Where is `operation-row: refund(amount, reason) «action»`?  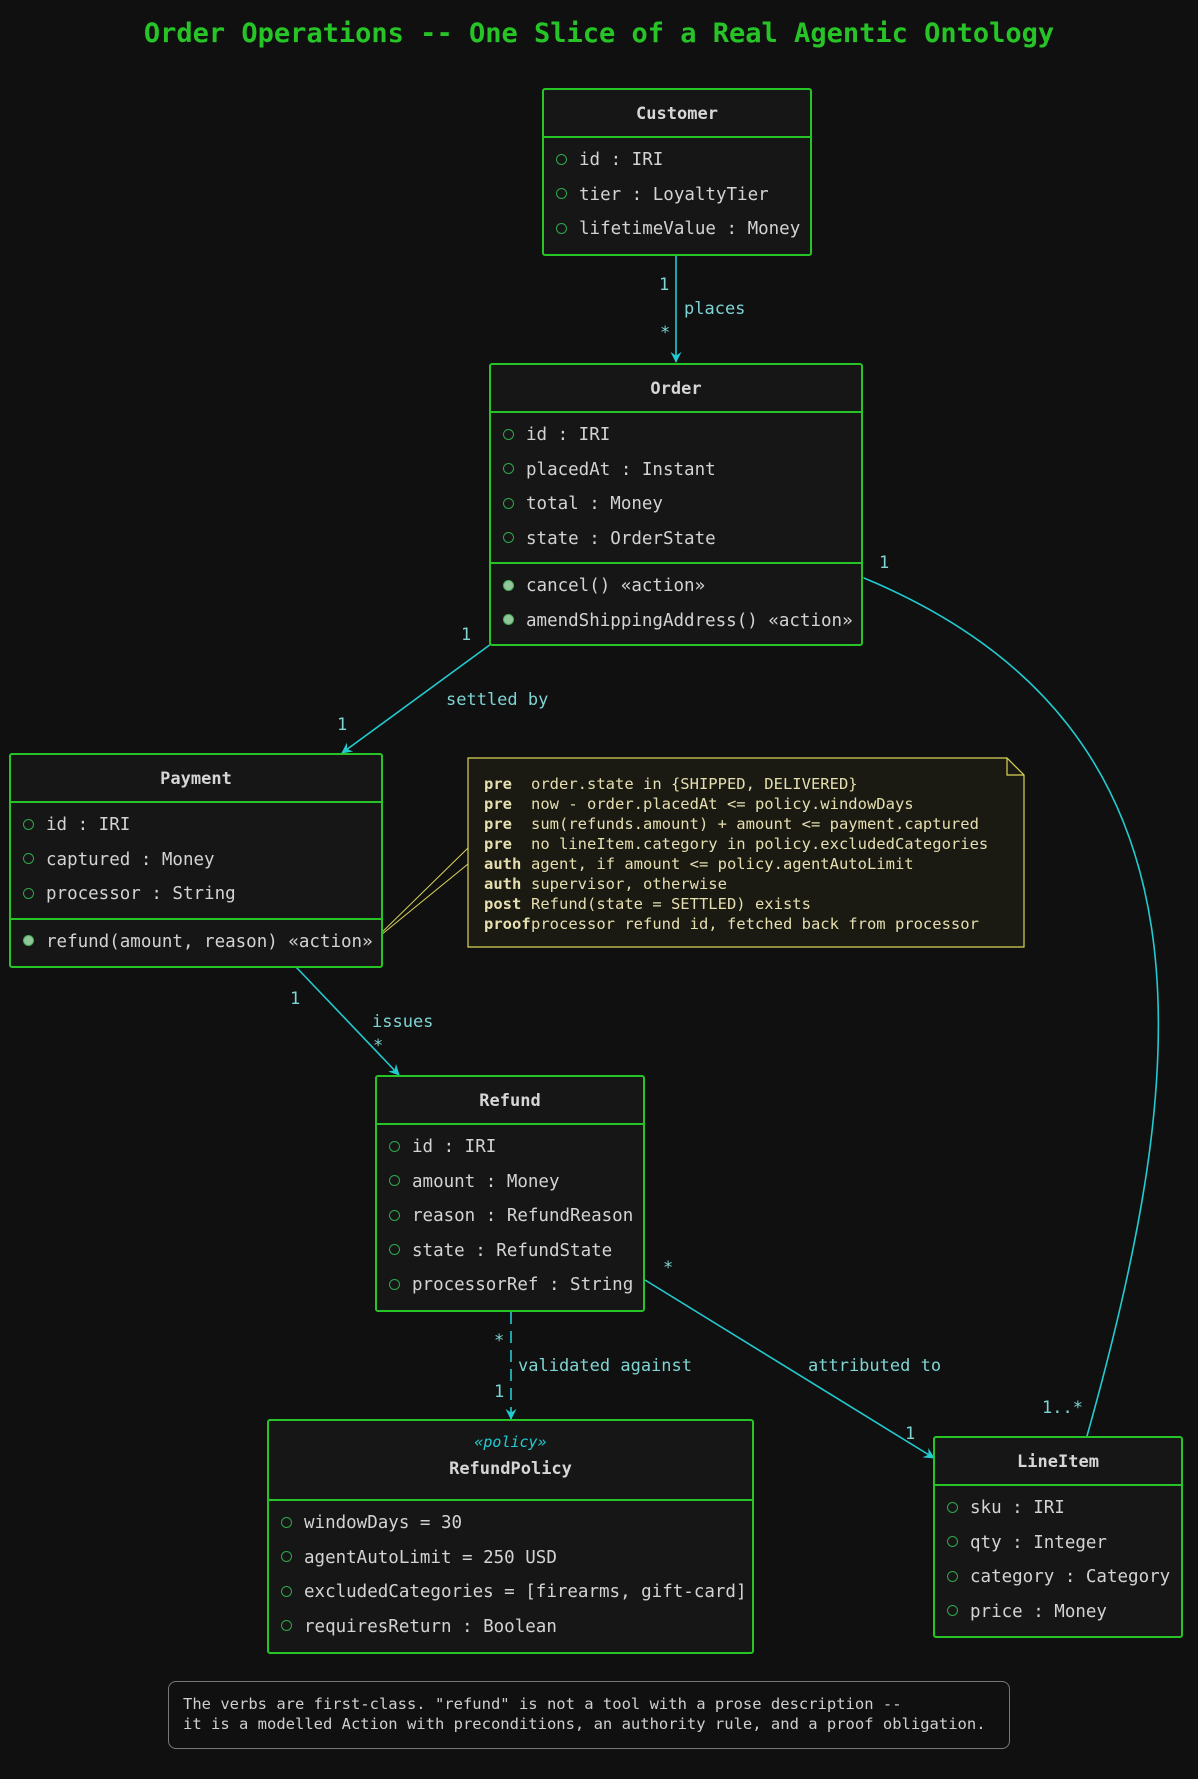 operation-row: refund(amount, reason) «action» is located at coordinates (196, 942).